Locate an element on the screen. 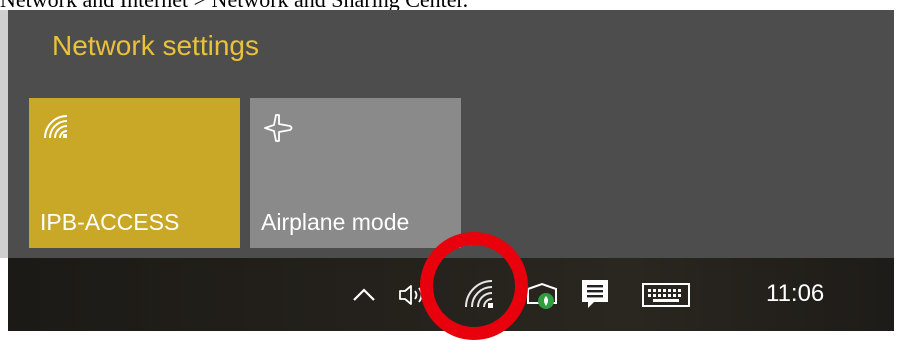  chevron-up-icon is located at coordinates (364, 294).